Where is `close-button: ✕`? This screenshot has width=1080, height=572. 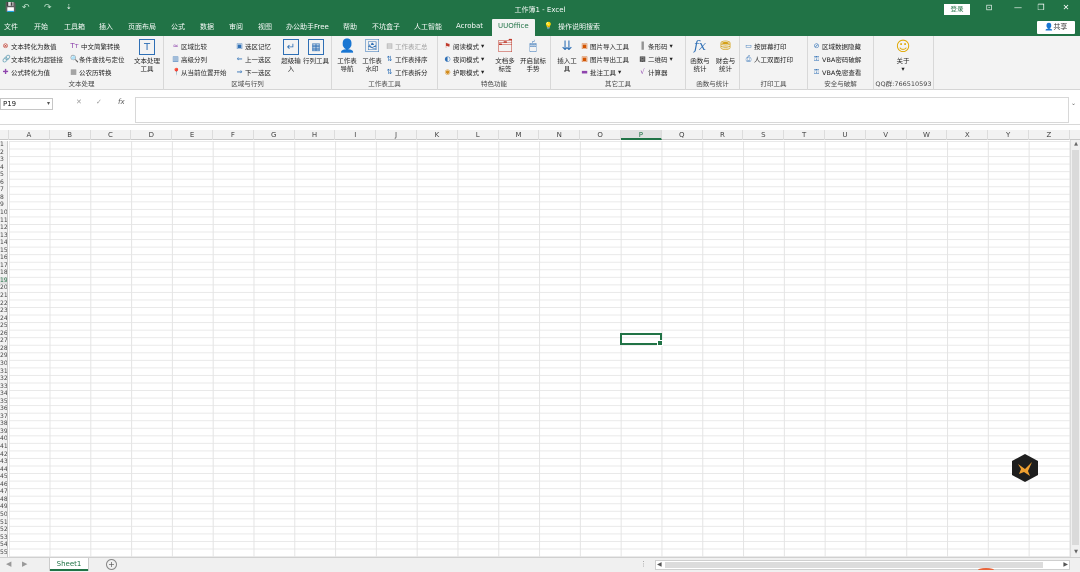
close-button: ✕ is located at coordinates (1066, 7).